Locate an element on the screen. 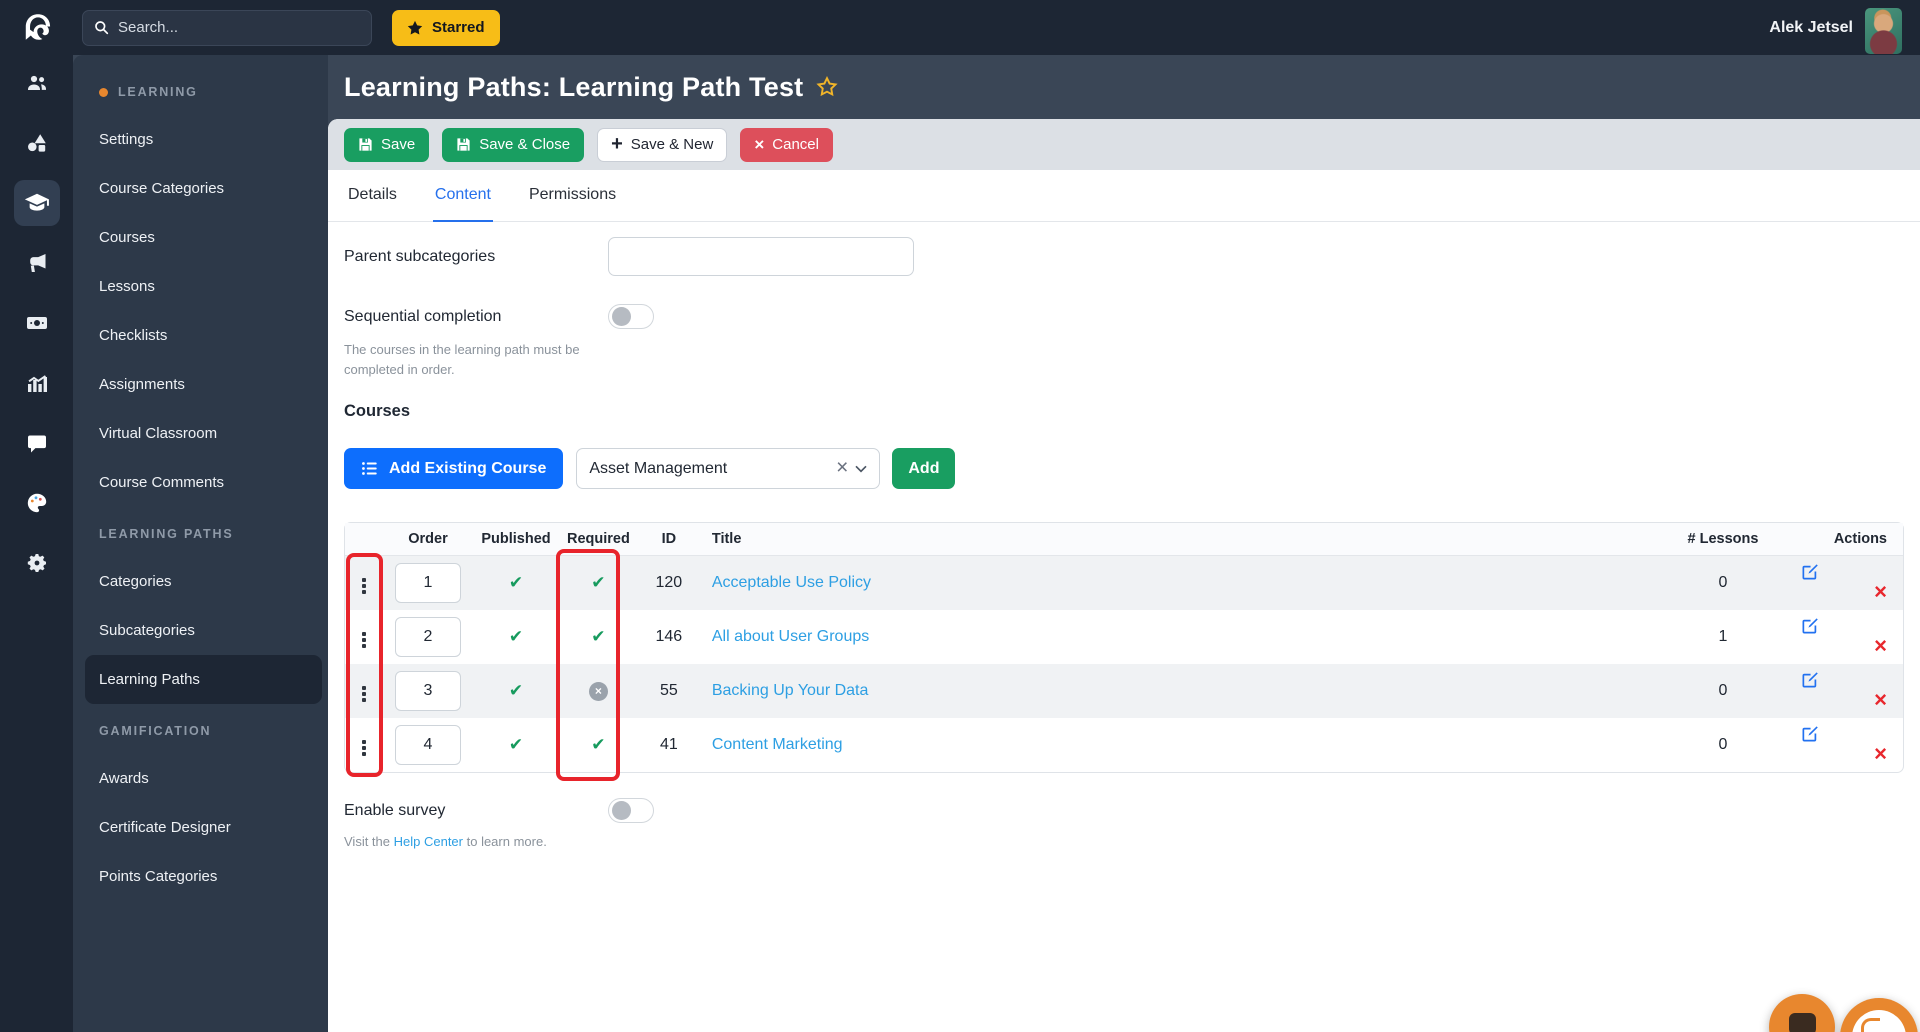 The width and height of the screenshot is (1920, 1032). enable-survey-toggle is located at coordinates (631, 810).